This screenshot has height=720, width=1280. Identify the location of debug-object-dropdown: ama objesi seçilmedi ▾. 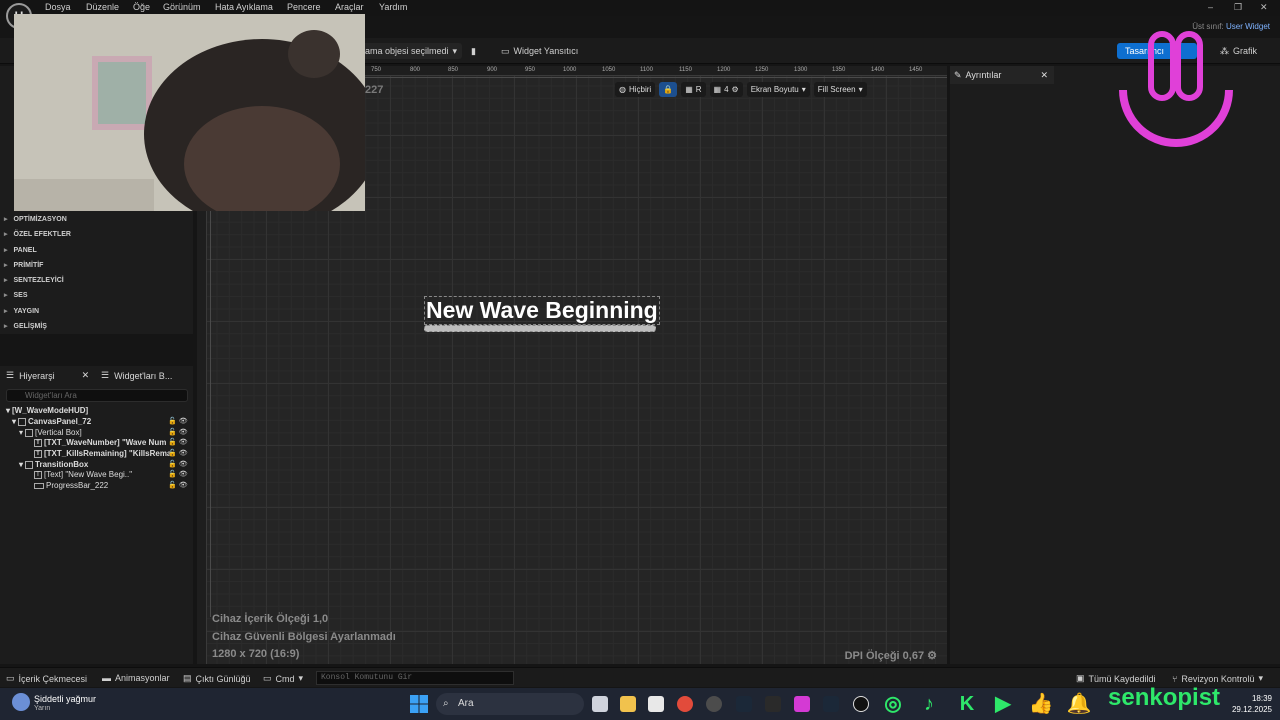
(411, 51).